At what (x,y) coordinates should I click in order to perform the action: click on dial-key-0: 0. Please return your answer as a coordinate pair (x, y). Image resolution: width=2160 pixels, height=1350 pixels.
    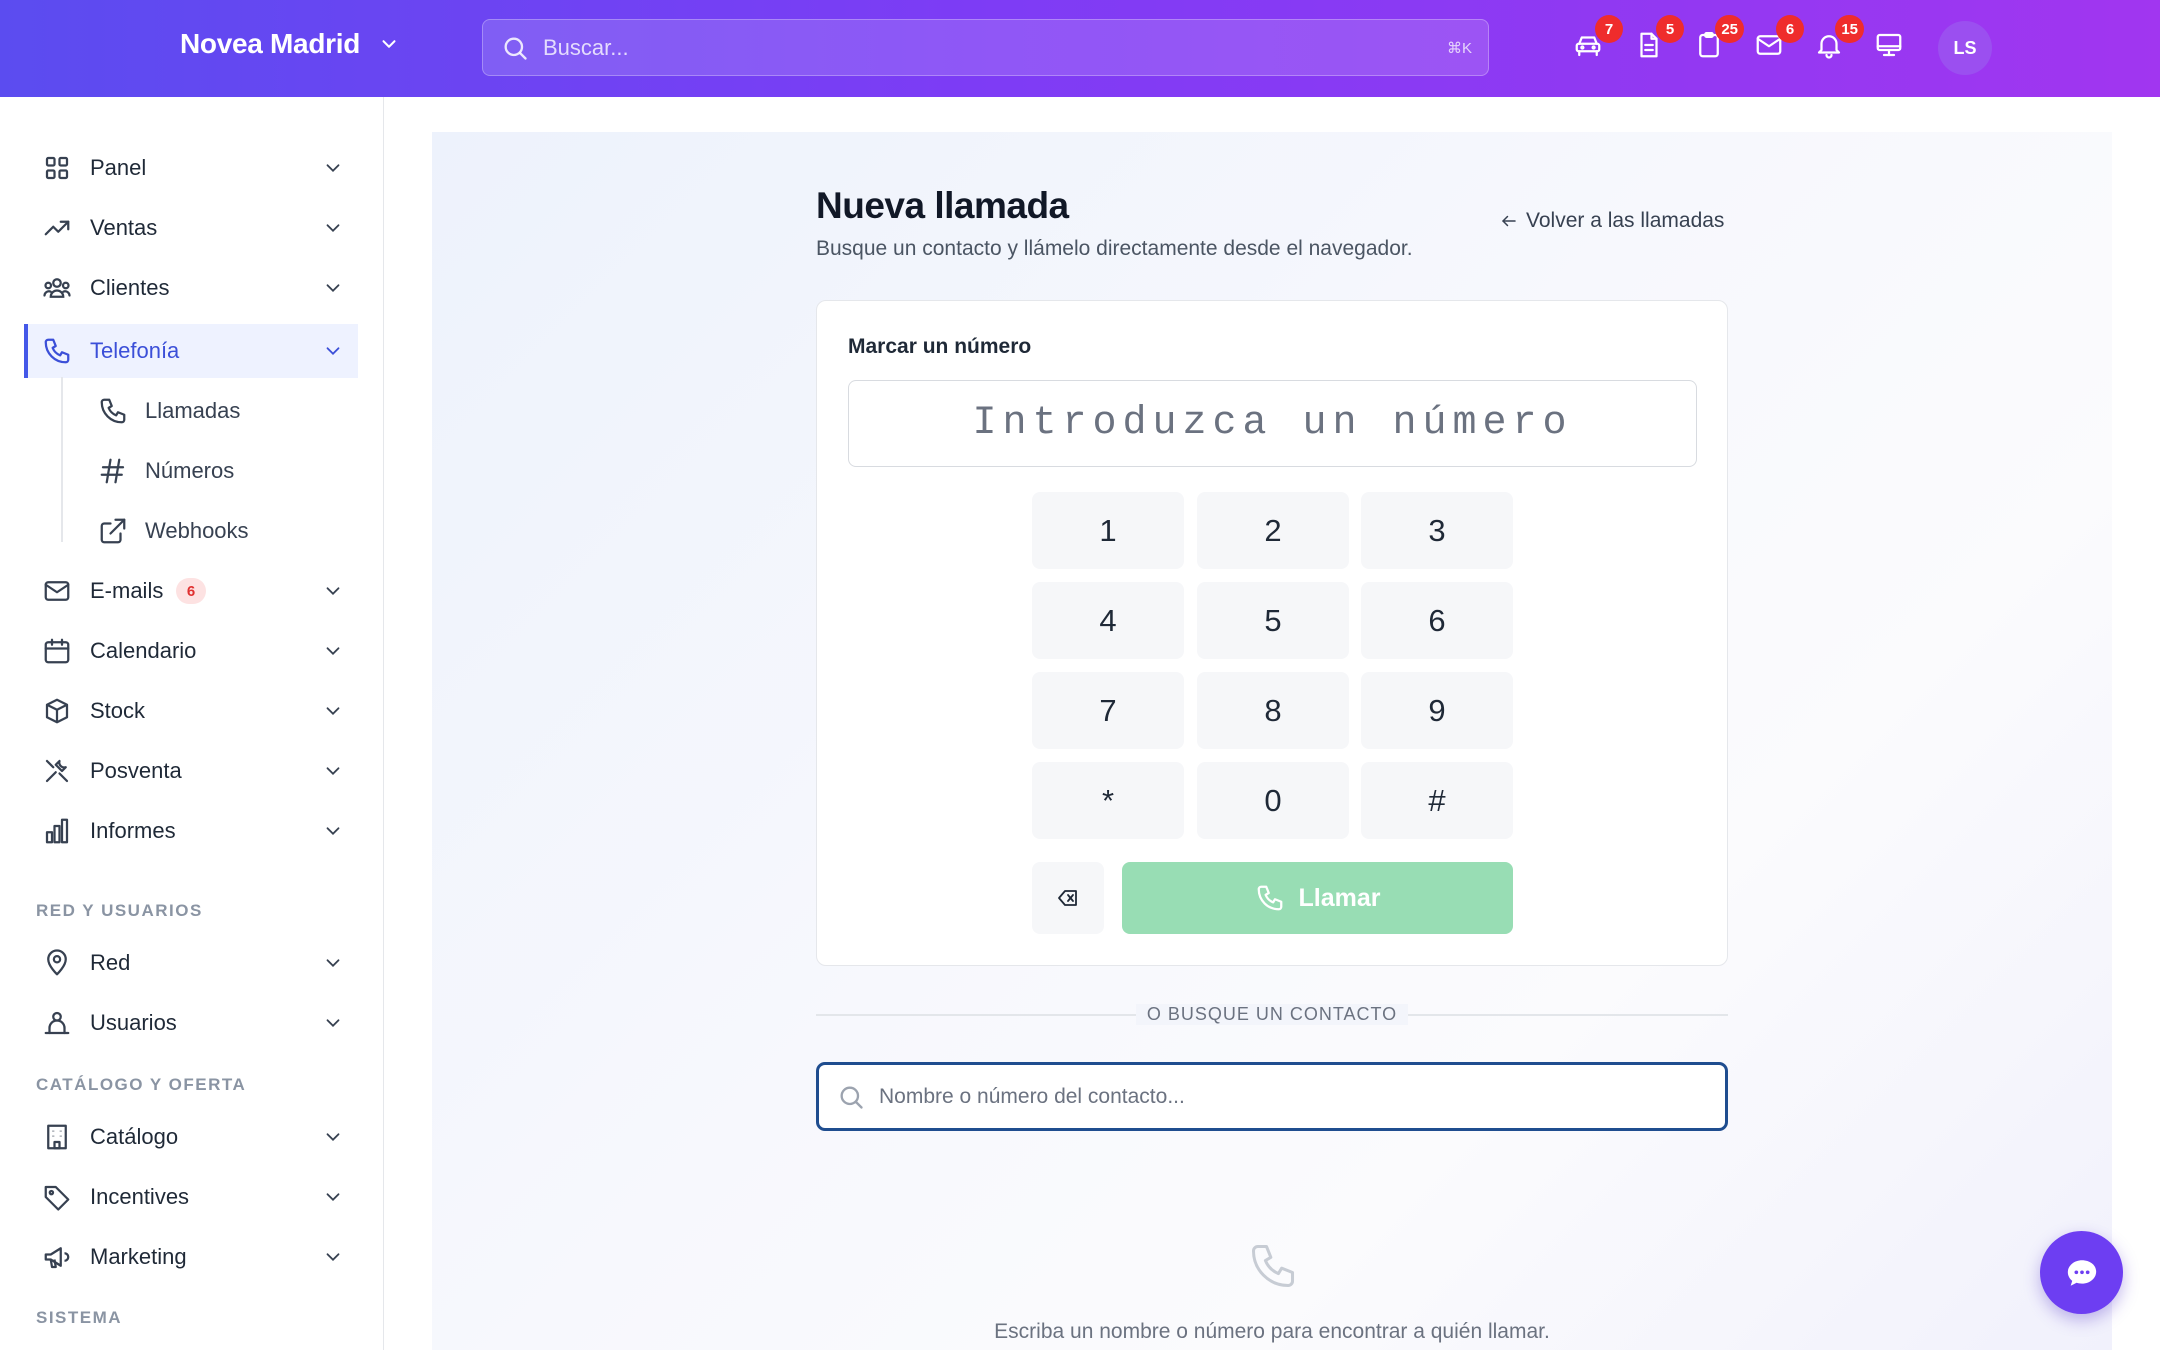
    Looking at the image, I should click on (1273, 800).